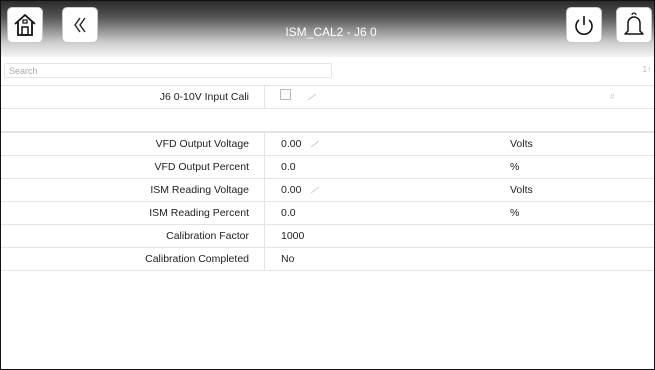 The width and height of the screenshot is (655, 370). Describe the element at coordinates (327, 167) in the screenshot. I see `table-row: VFD Output Percent 0.0 %` at that location.